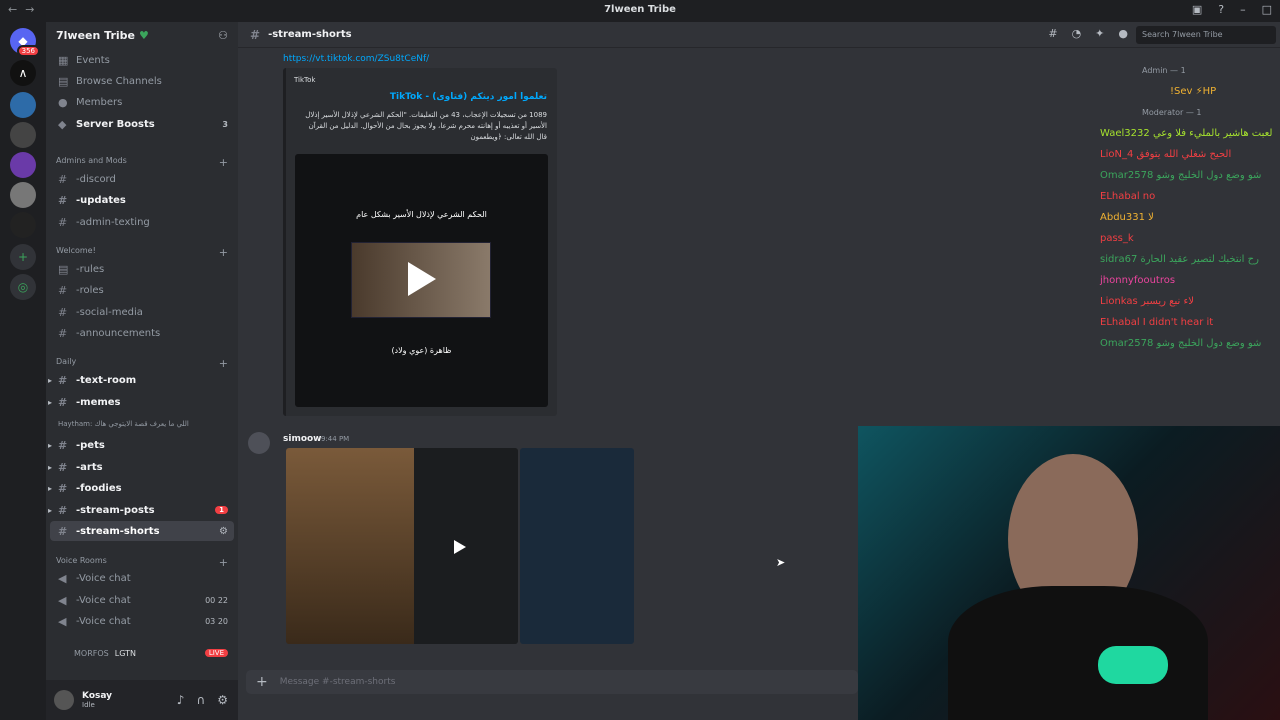 The height and width of the screenshot is (720, 1280). What do you see at coordinates (142, 600) in the screenshot?
I see `voice-channel-2: ◀ -Voice chat 00 22` at bounding box center [142, 600].